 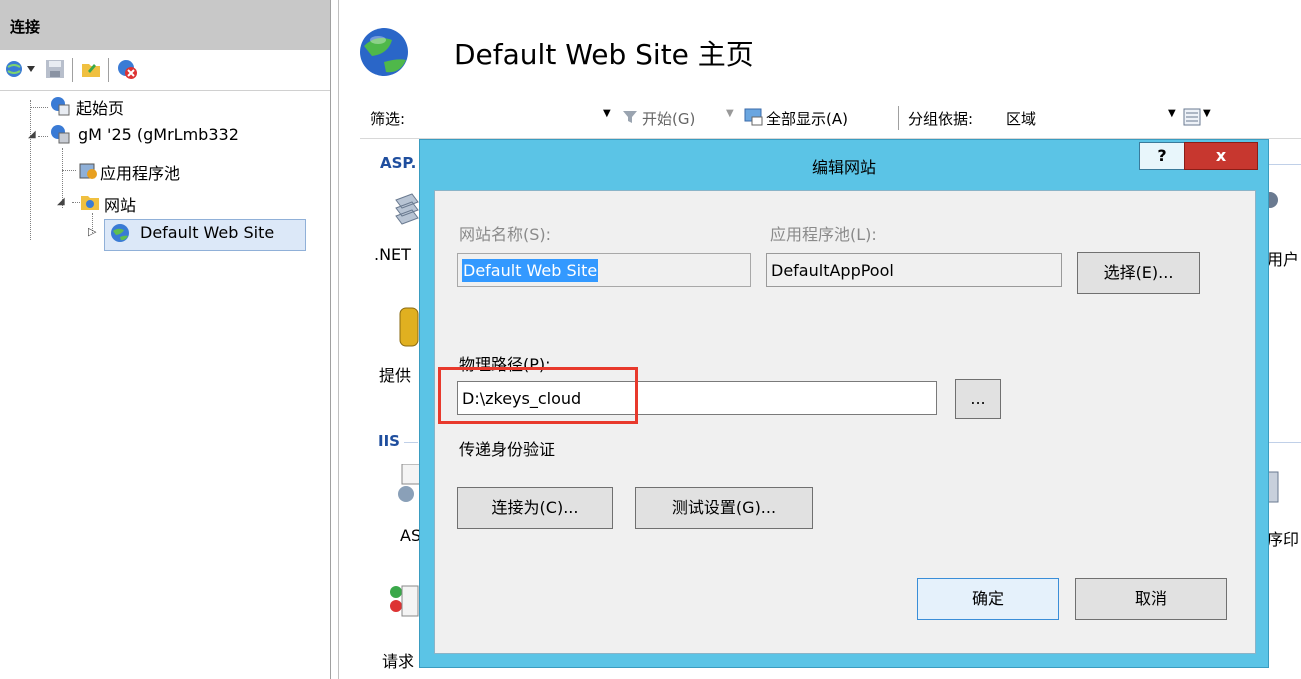 What do you see at coordinates (1275, 210) in the screenshot?
I see `user-feature-icon` at bounding box center [1275, 210].